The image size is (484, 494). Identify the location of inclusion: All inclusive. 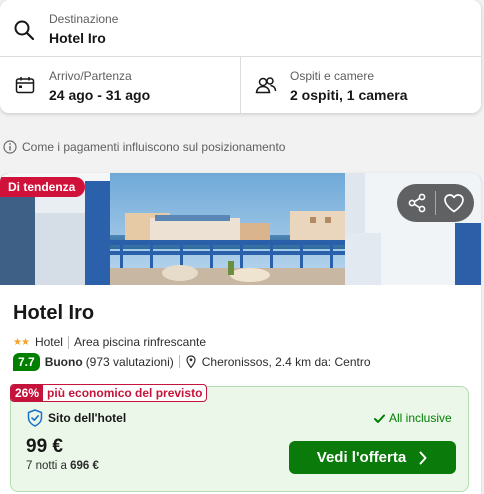
(413, 418).